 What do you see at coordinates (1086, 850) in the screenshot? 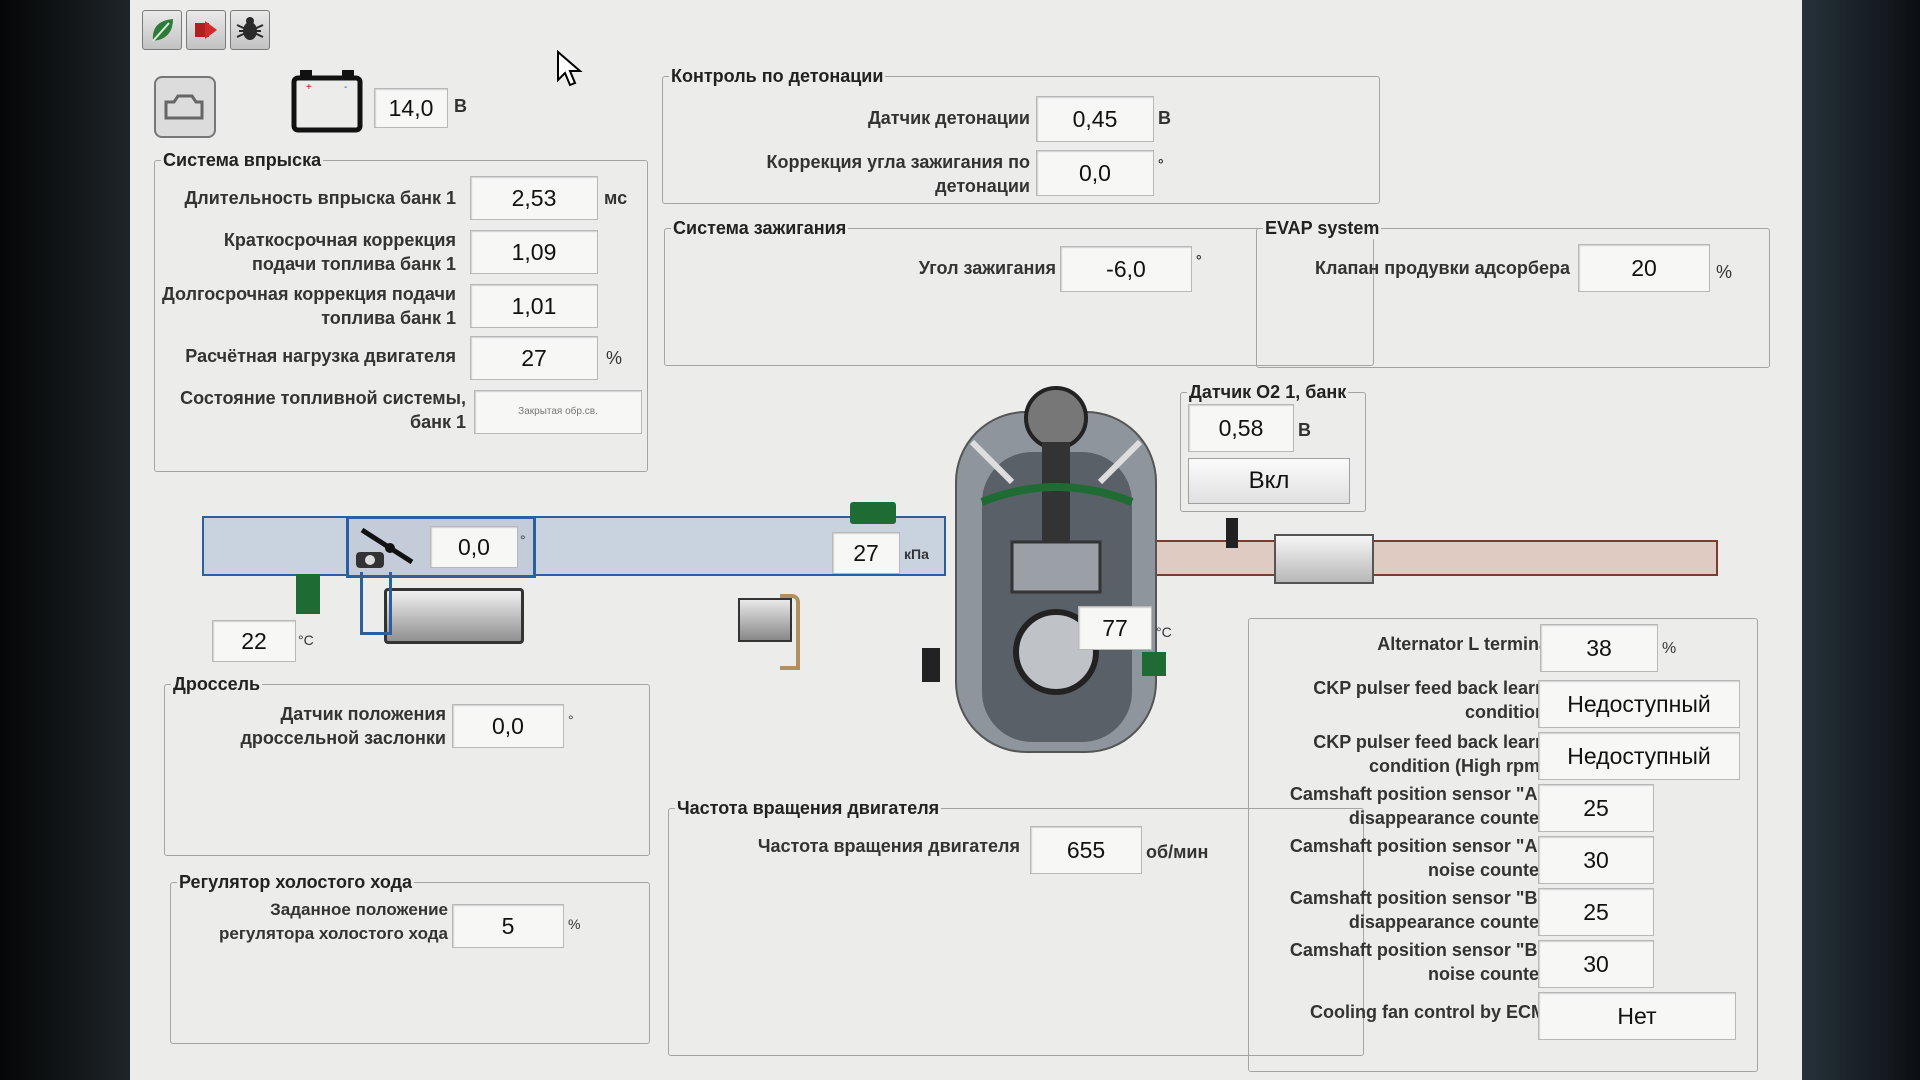
I see `rpm-value: 655` at bounding box center [1086, 850].